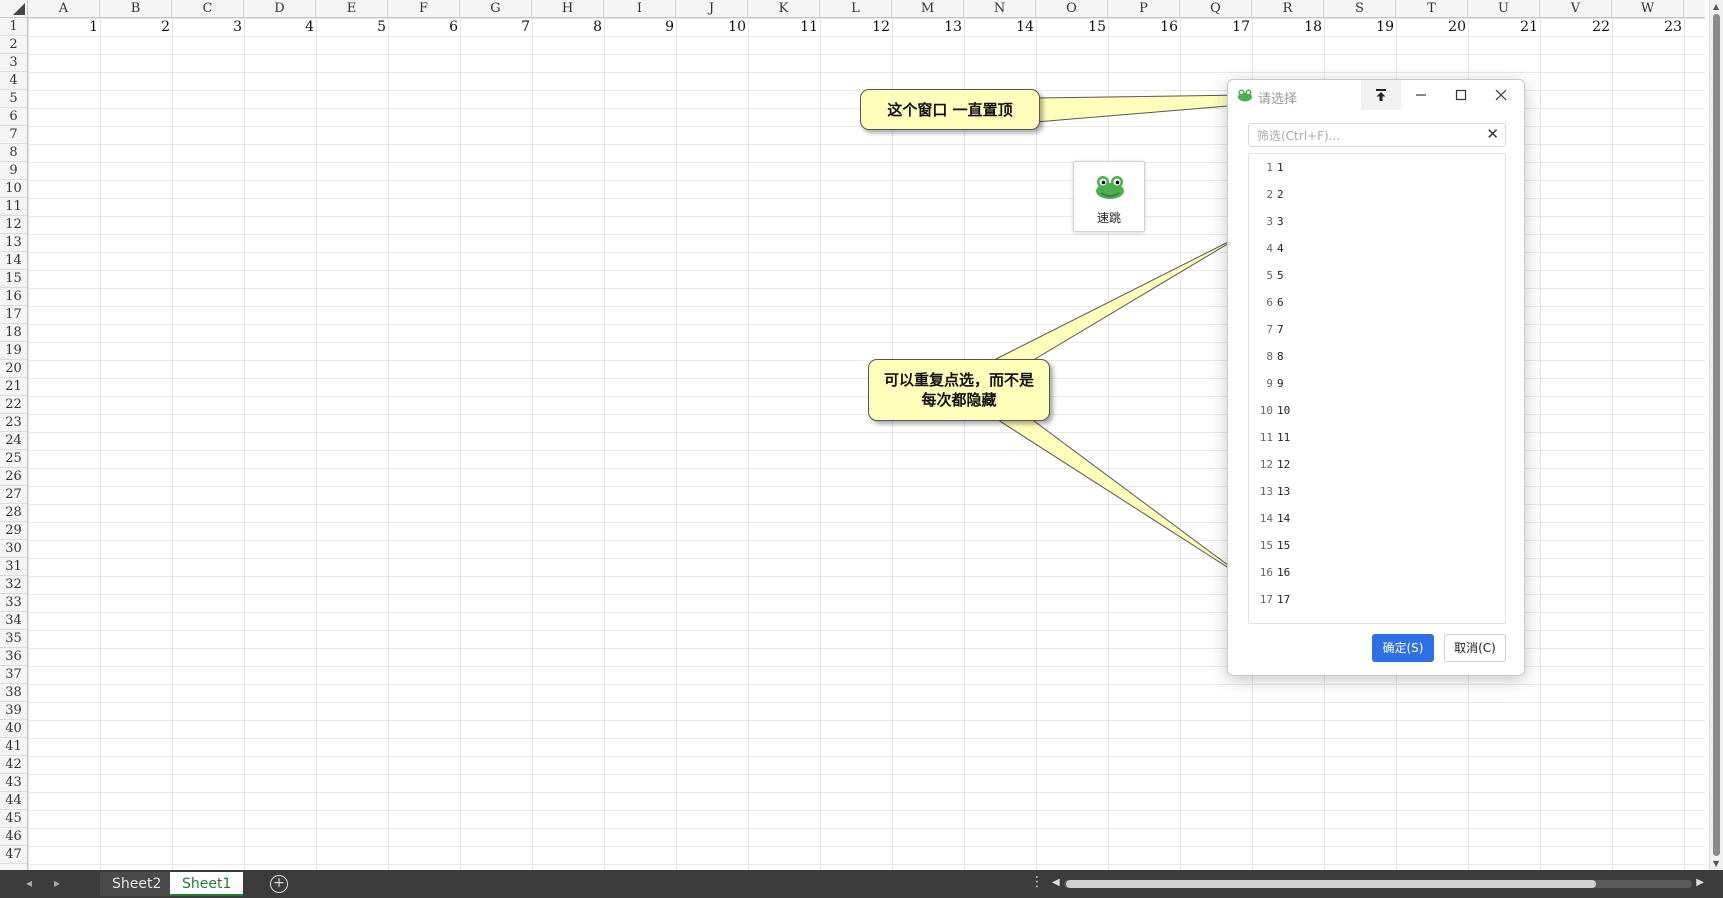 This screenshot has height=898, width=1723. I want to click on list-item: 12 12, so click(1377, 464).